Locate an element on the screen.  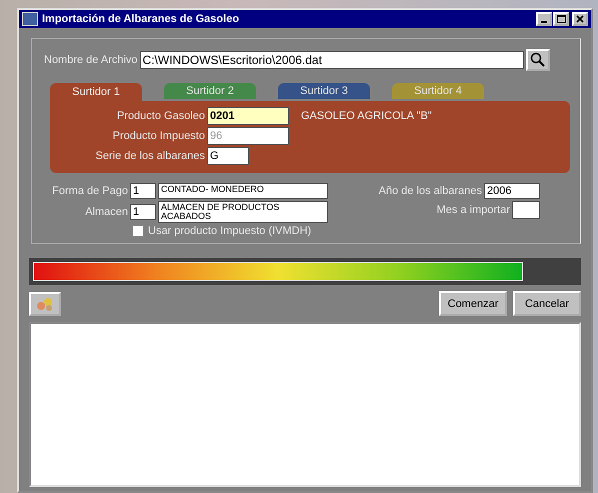
app-icon is located at coordinates (30, 19).